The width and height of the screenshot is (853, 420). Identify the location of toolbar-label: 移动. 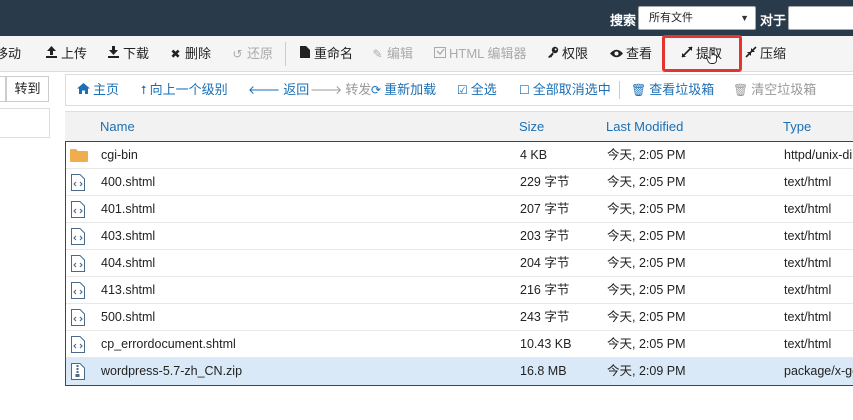
(11, 53).